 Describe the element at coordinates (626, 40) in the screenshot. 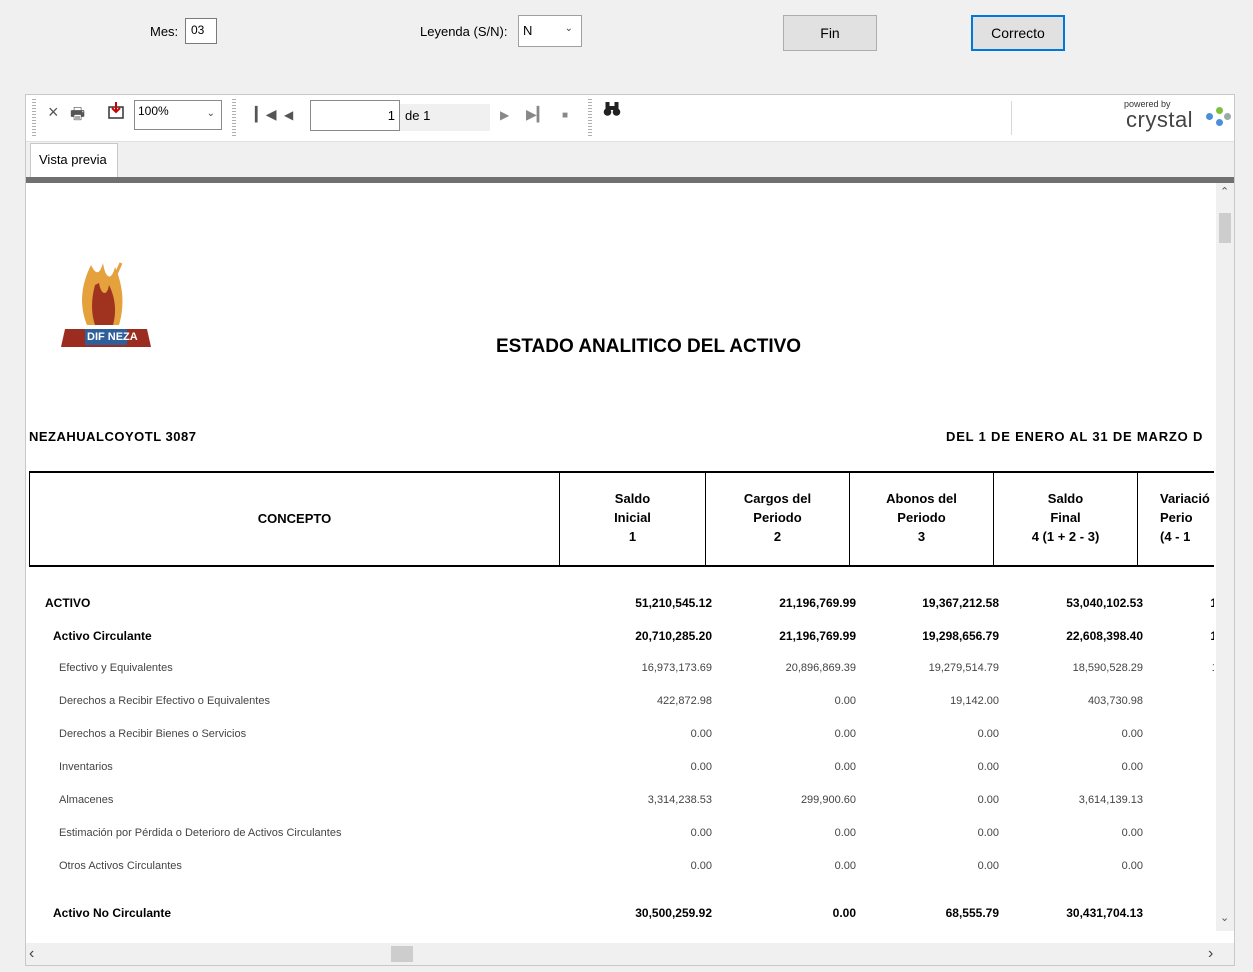

I see `parameter-bar: Mes: 03 Leyenda (S/N): N ⌄ Fin Correcto` at that location.